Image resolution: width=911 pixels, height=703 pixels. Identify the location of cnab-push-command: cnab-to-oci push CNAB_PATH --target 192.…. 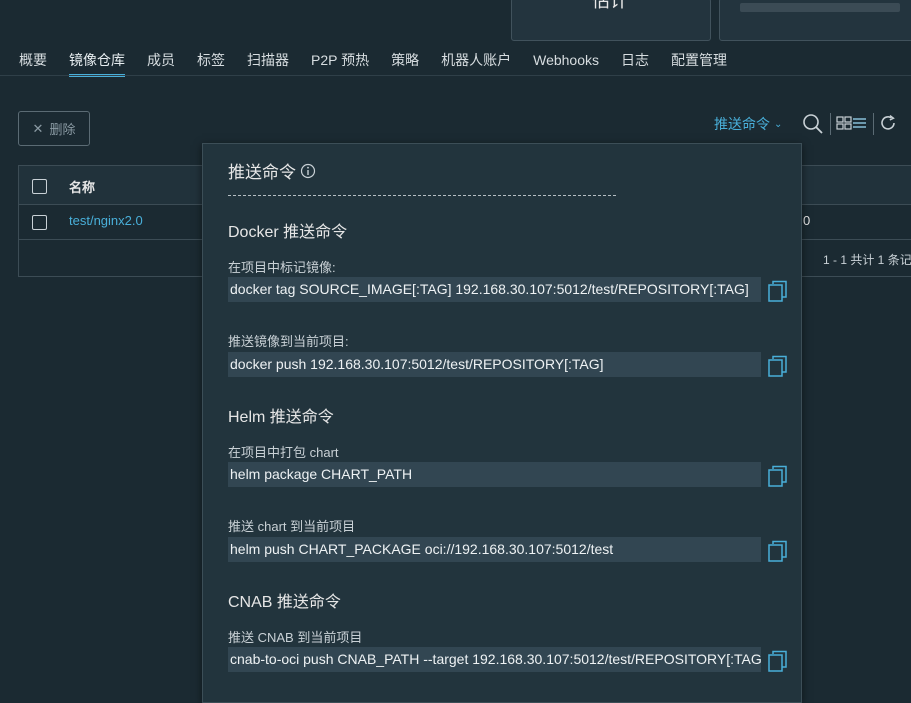
(494, 659).